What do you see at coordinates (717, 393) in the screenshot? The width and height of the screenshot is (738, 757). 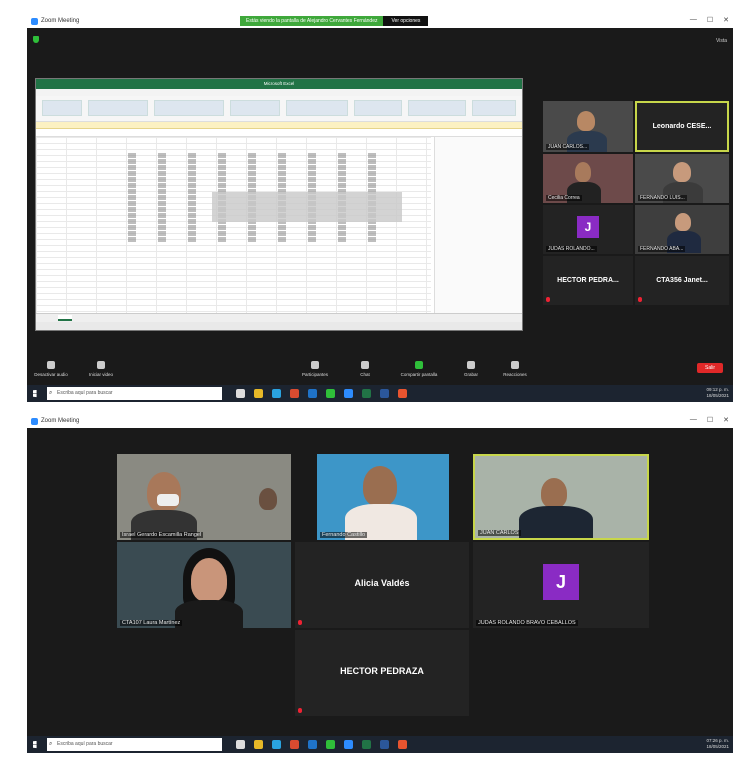 I see `system-clock: 09:12 p. m. 18/05/2021` at bounding box center [717, 393].